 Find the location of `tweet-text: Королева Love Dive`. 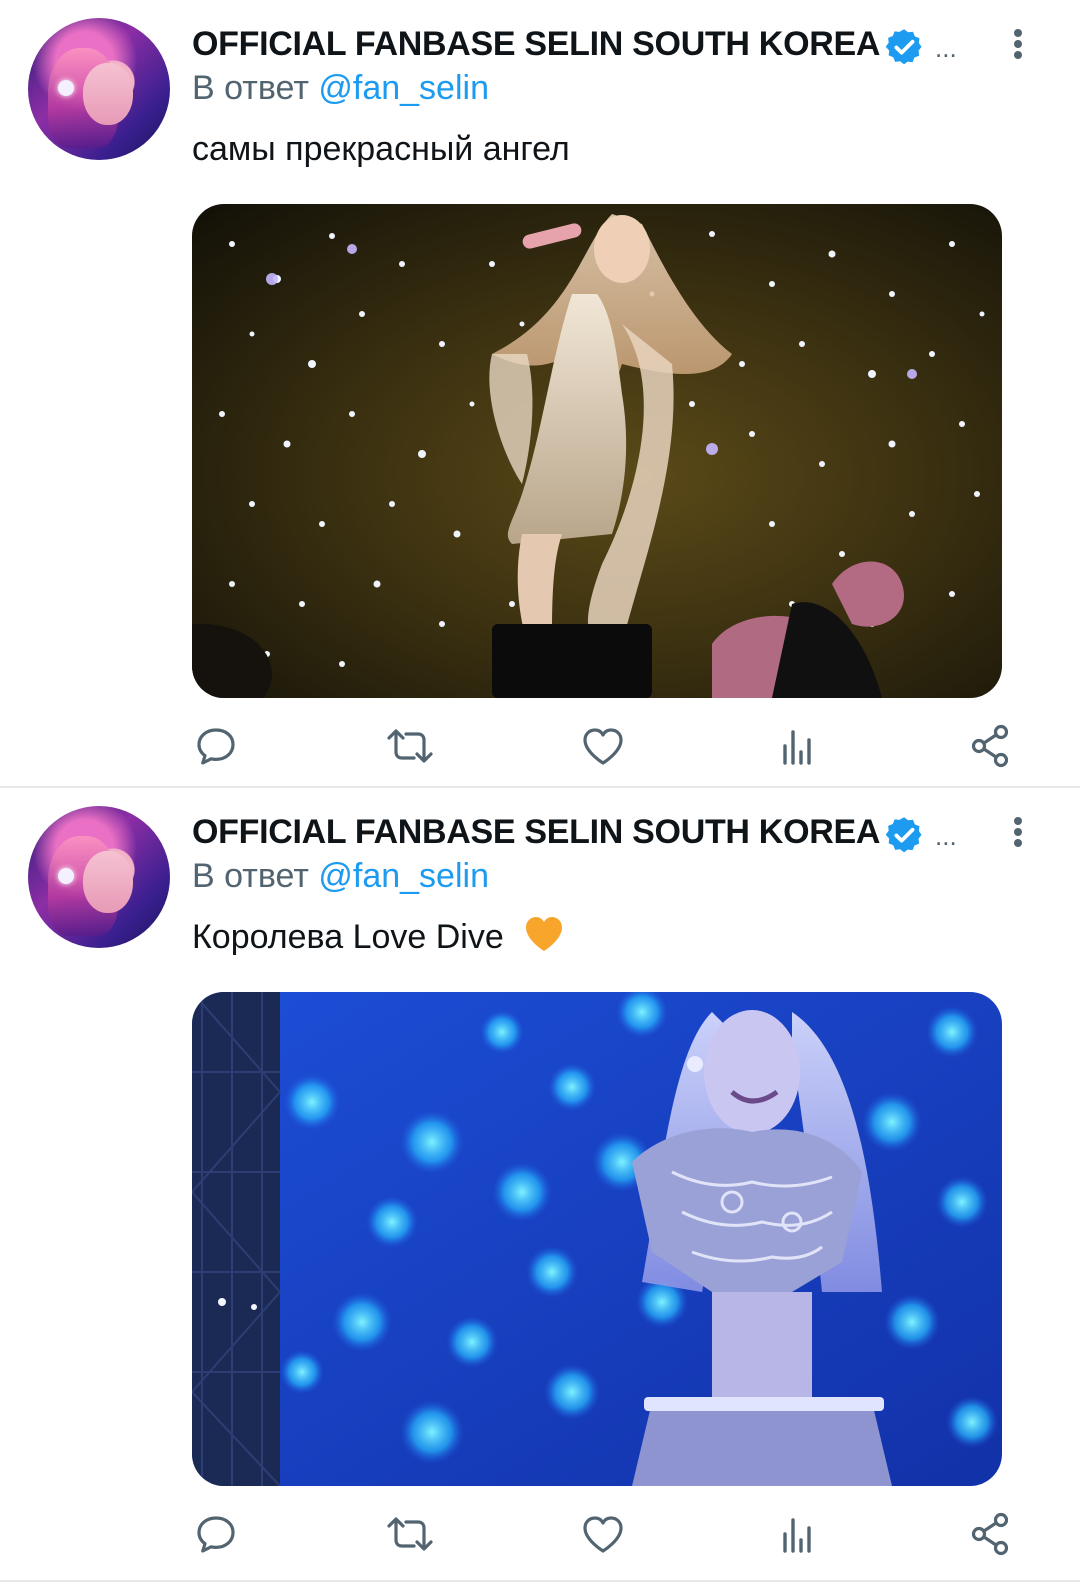

tweet-text: Королева Love Dive is located at coordinates (378, 937).